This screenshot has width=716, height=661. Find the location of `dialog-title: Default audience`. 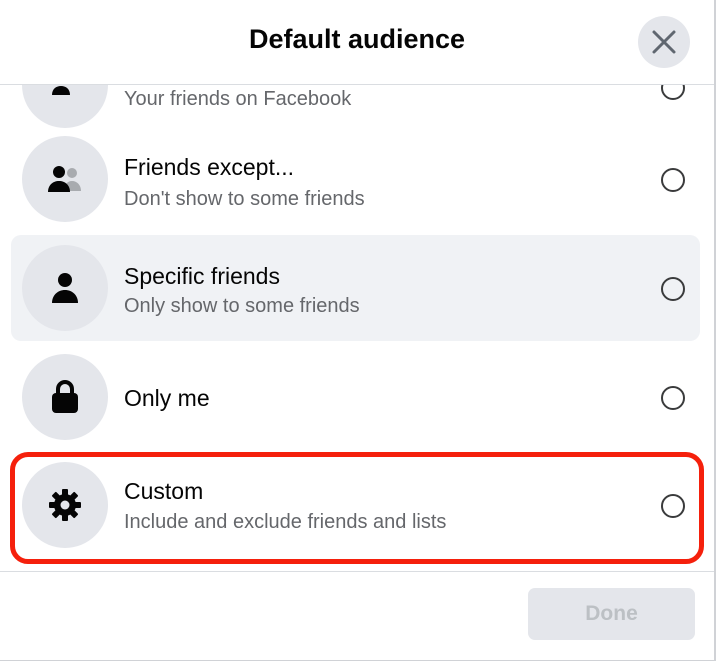

dialog-title: Default audience is located at coordinates (357, 39).